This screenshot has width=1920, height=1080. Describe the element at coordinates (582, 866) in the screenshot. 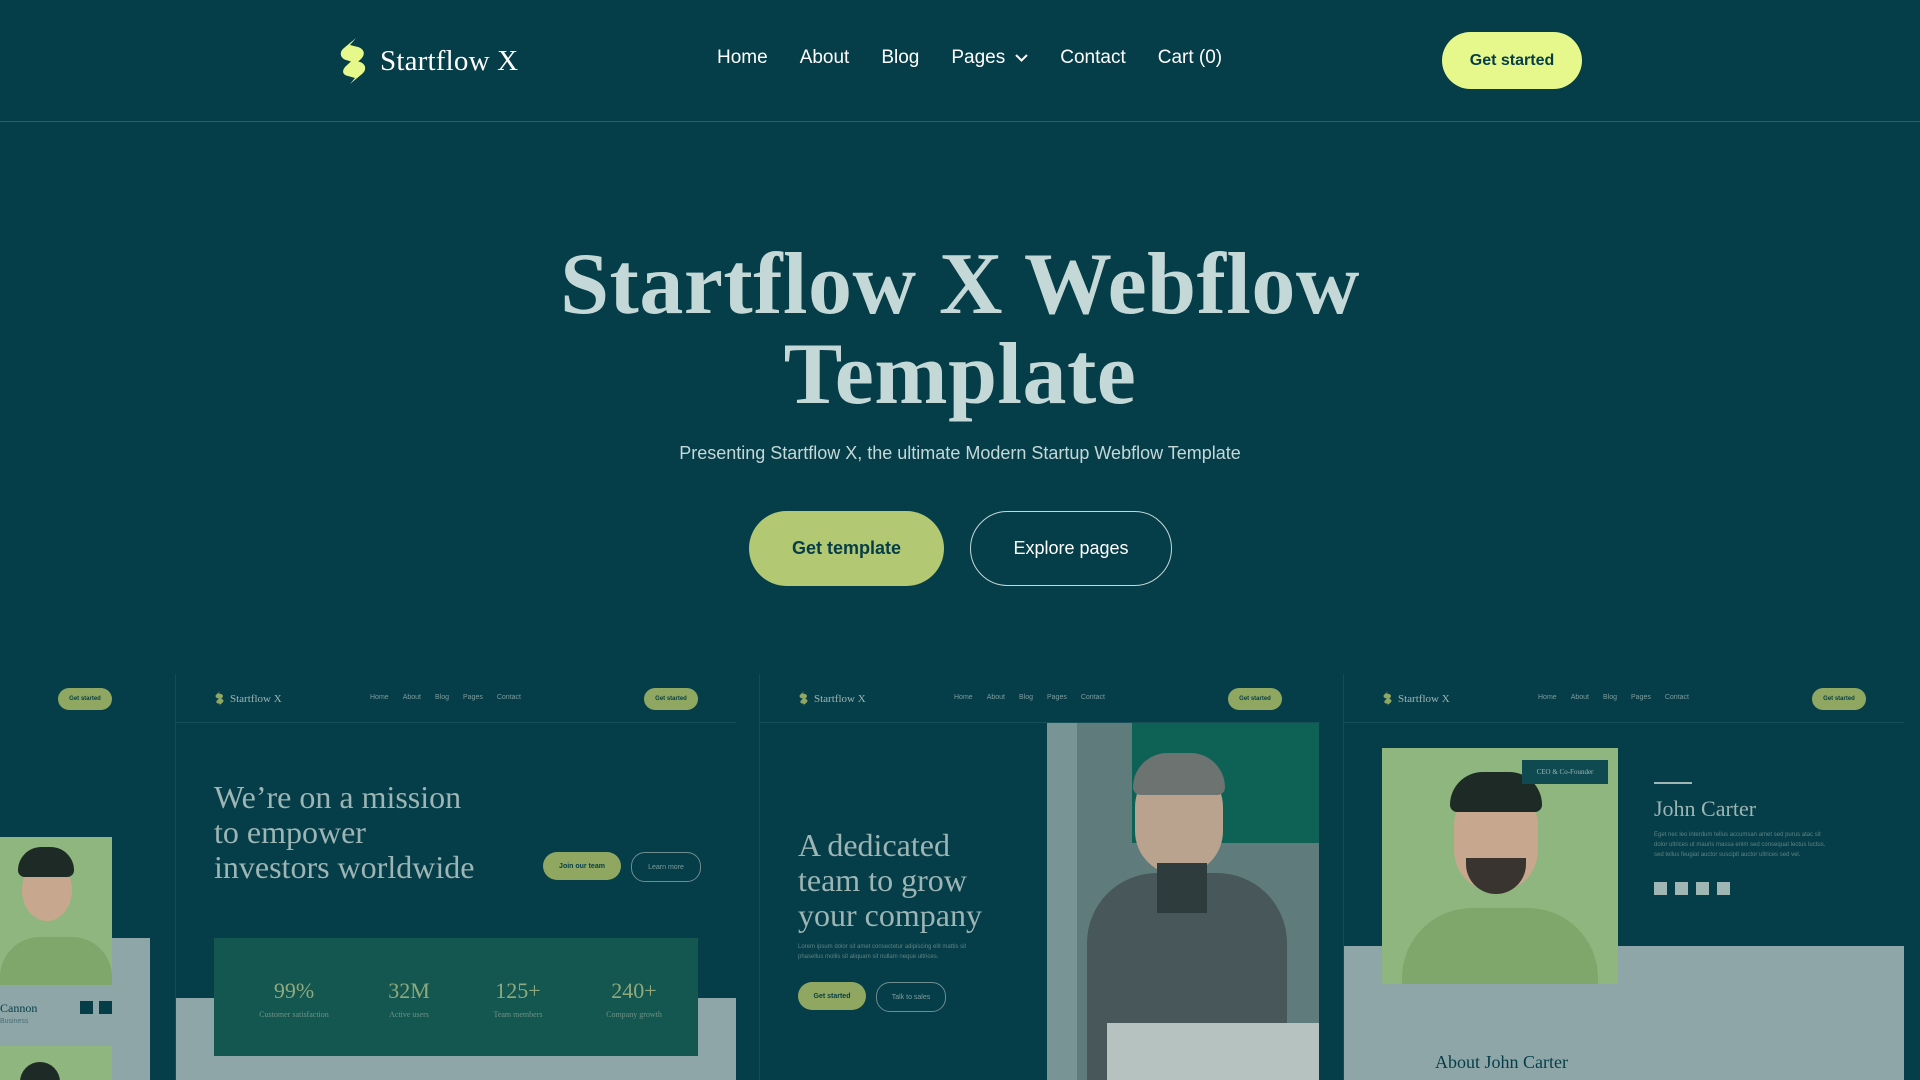

I see `join-our-team-button: Join our team` at that location.